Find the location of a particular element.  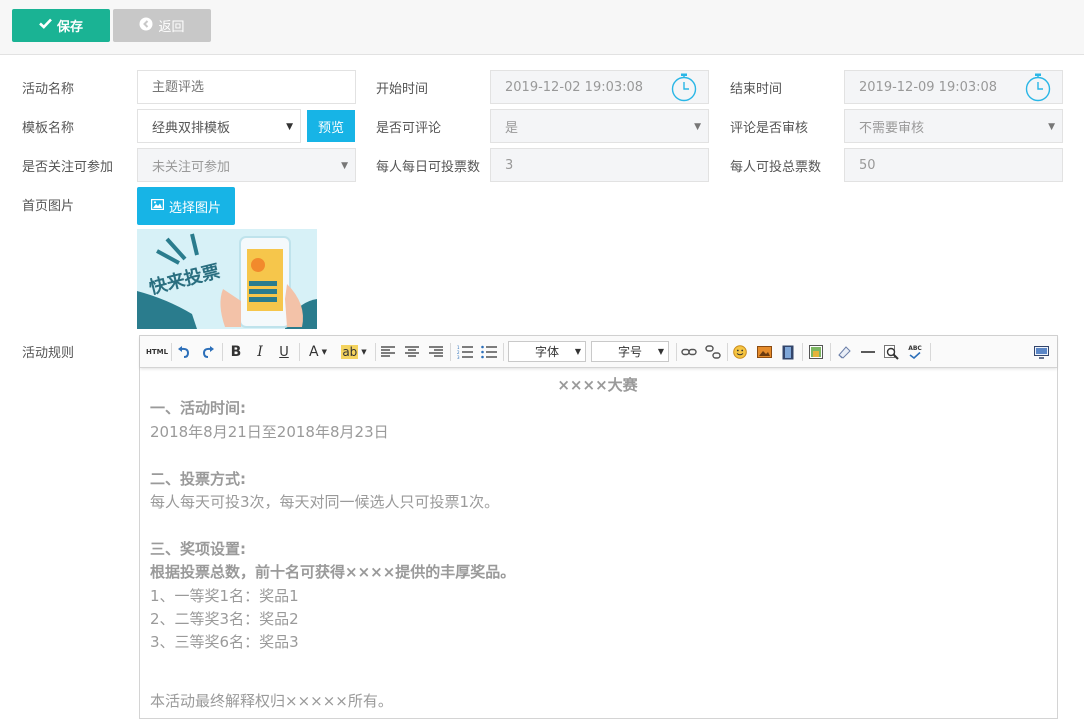

daily-votes-label: 每人每日可投票数 is located at coordinates (428, 167).